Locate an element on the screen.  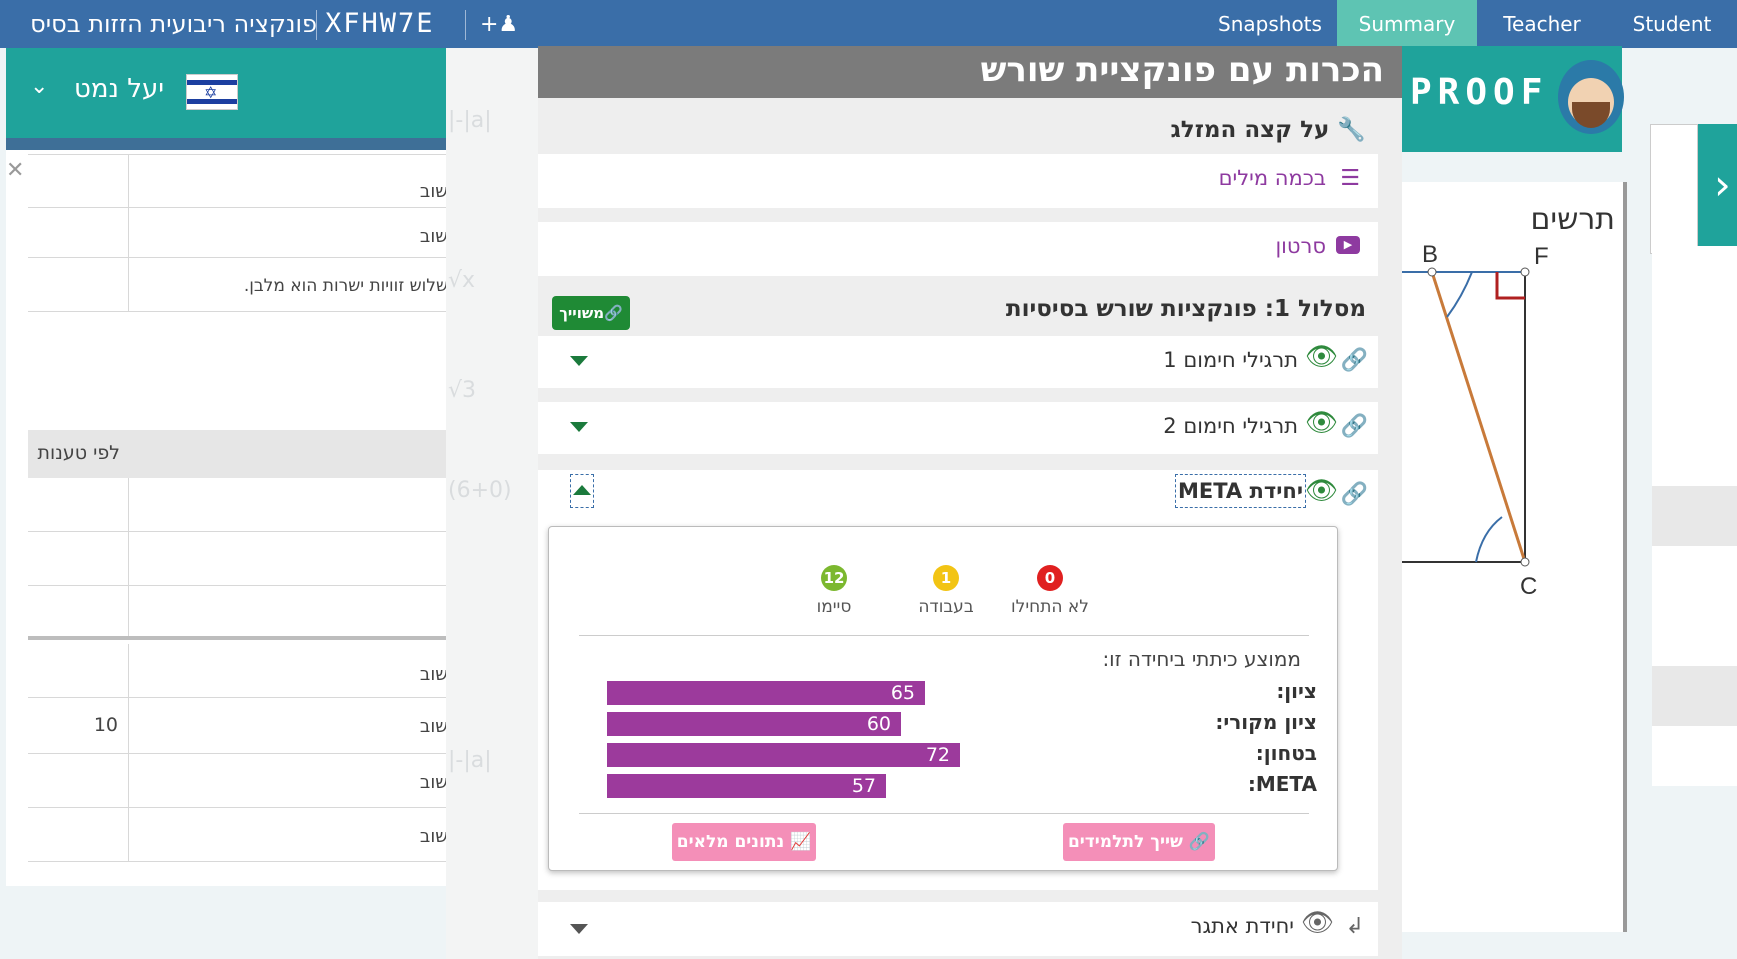
unit-label: תרגילי חימום 1 is located at coordinates (1230, 360).